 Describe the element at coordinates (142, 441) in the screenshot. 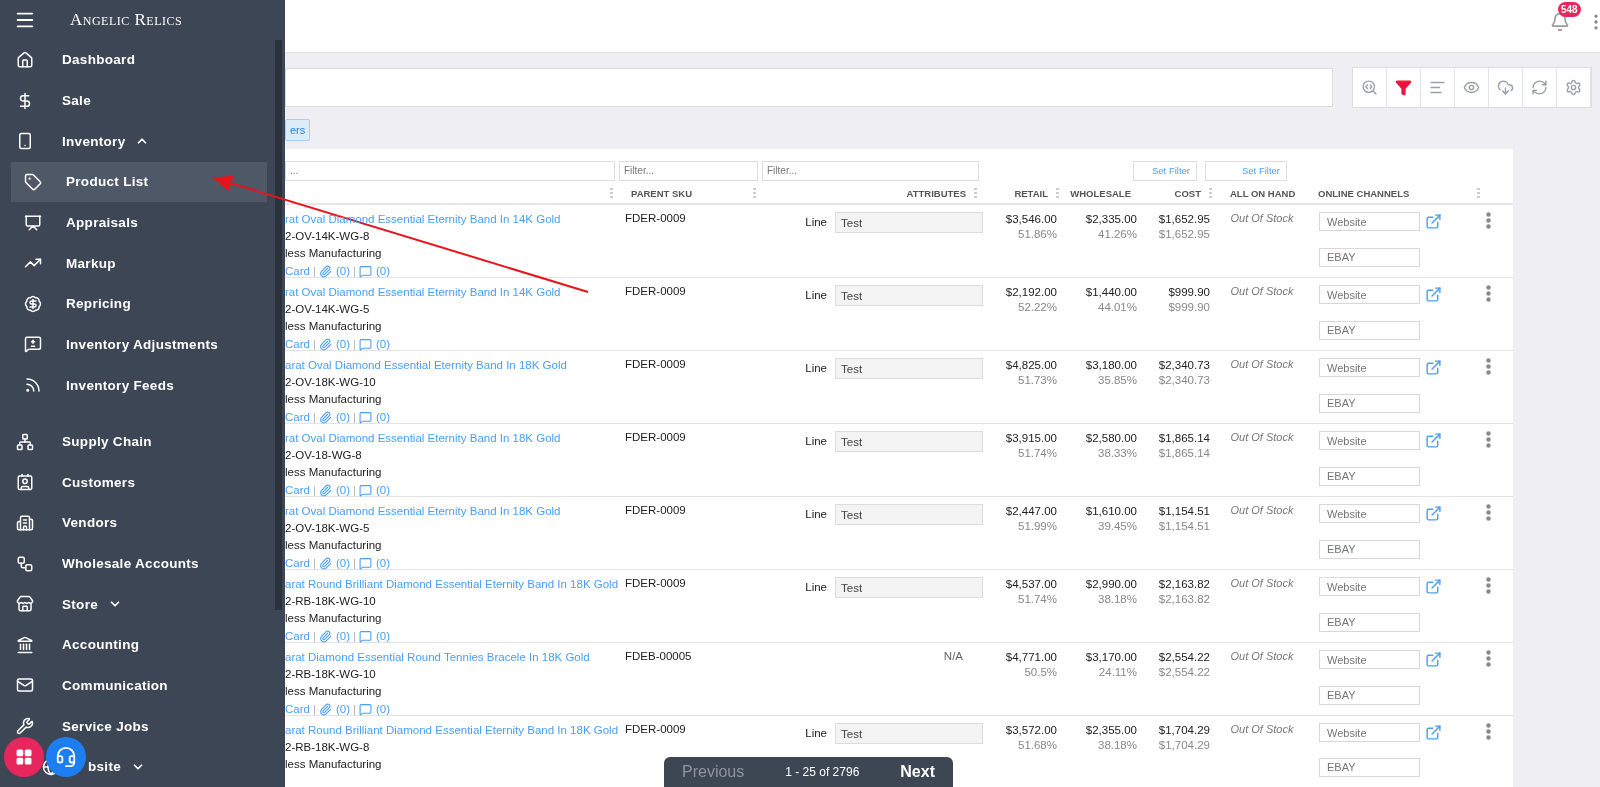

I see `sidebar-item: Supply Chain` at that location.